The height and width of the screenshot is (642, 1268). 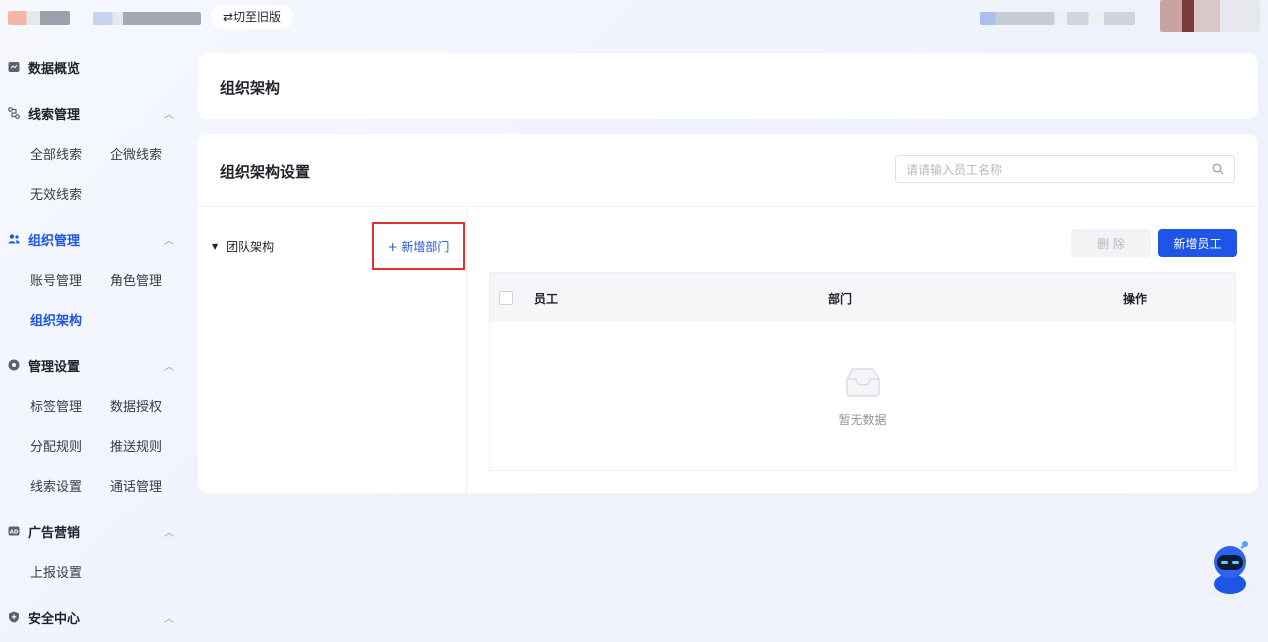 What do you see at coordinates (1218, 171) in the screenshot?
I see `search-icon` at bounding box center [1218, 171].